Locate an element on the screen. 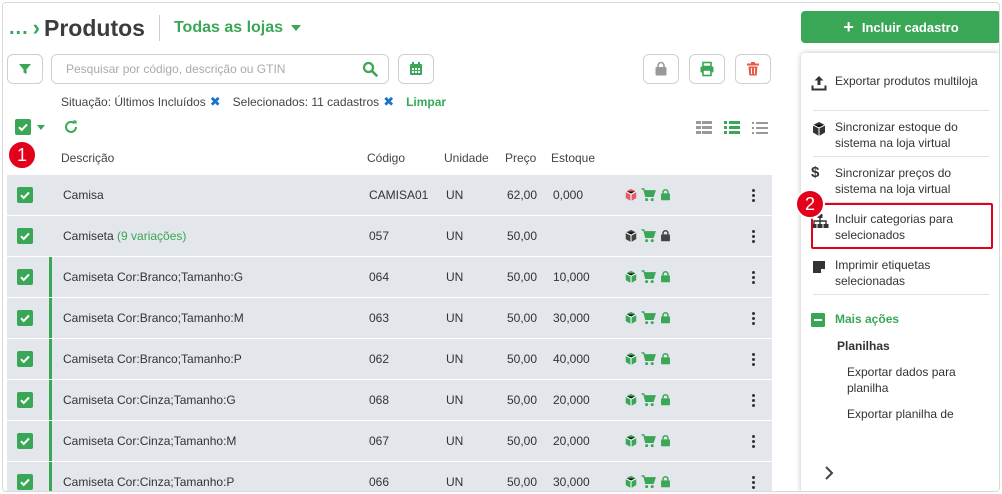 This screenshot has height=494, width=1002. remove-situation-filter-icon: ✖ is located at coordinates (215, 102).